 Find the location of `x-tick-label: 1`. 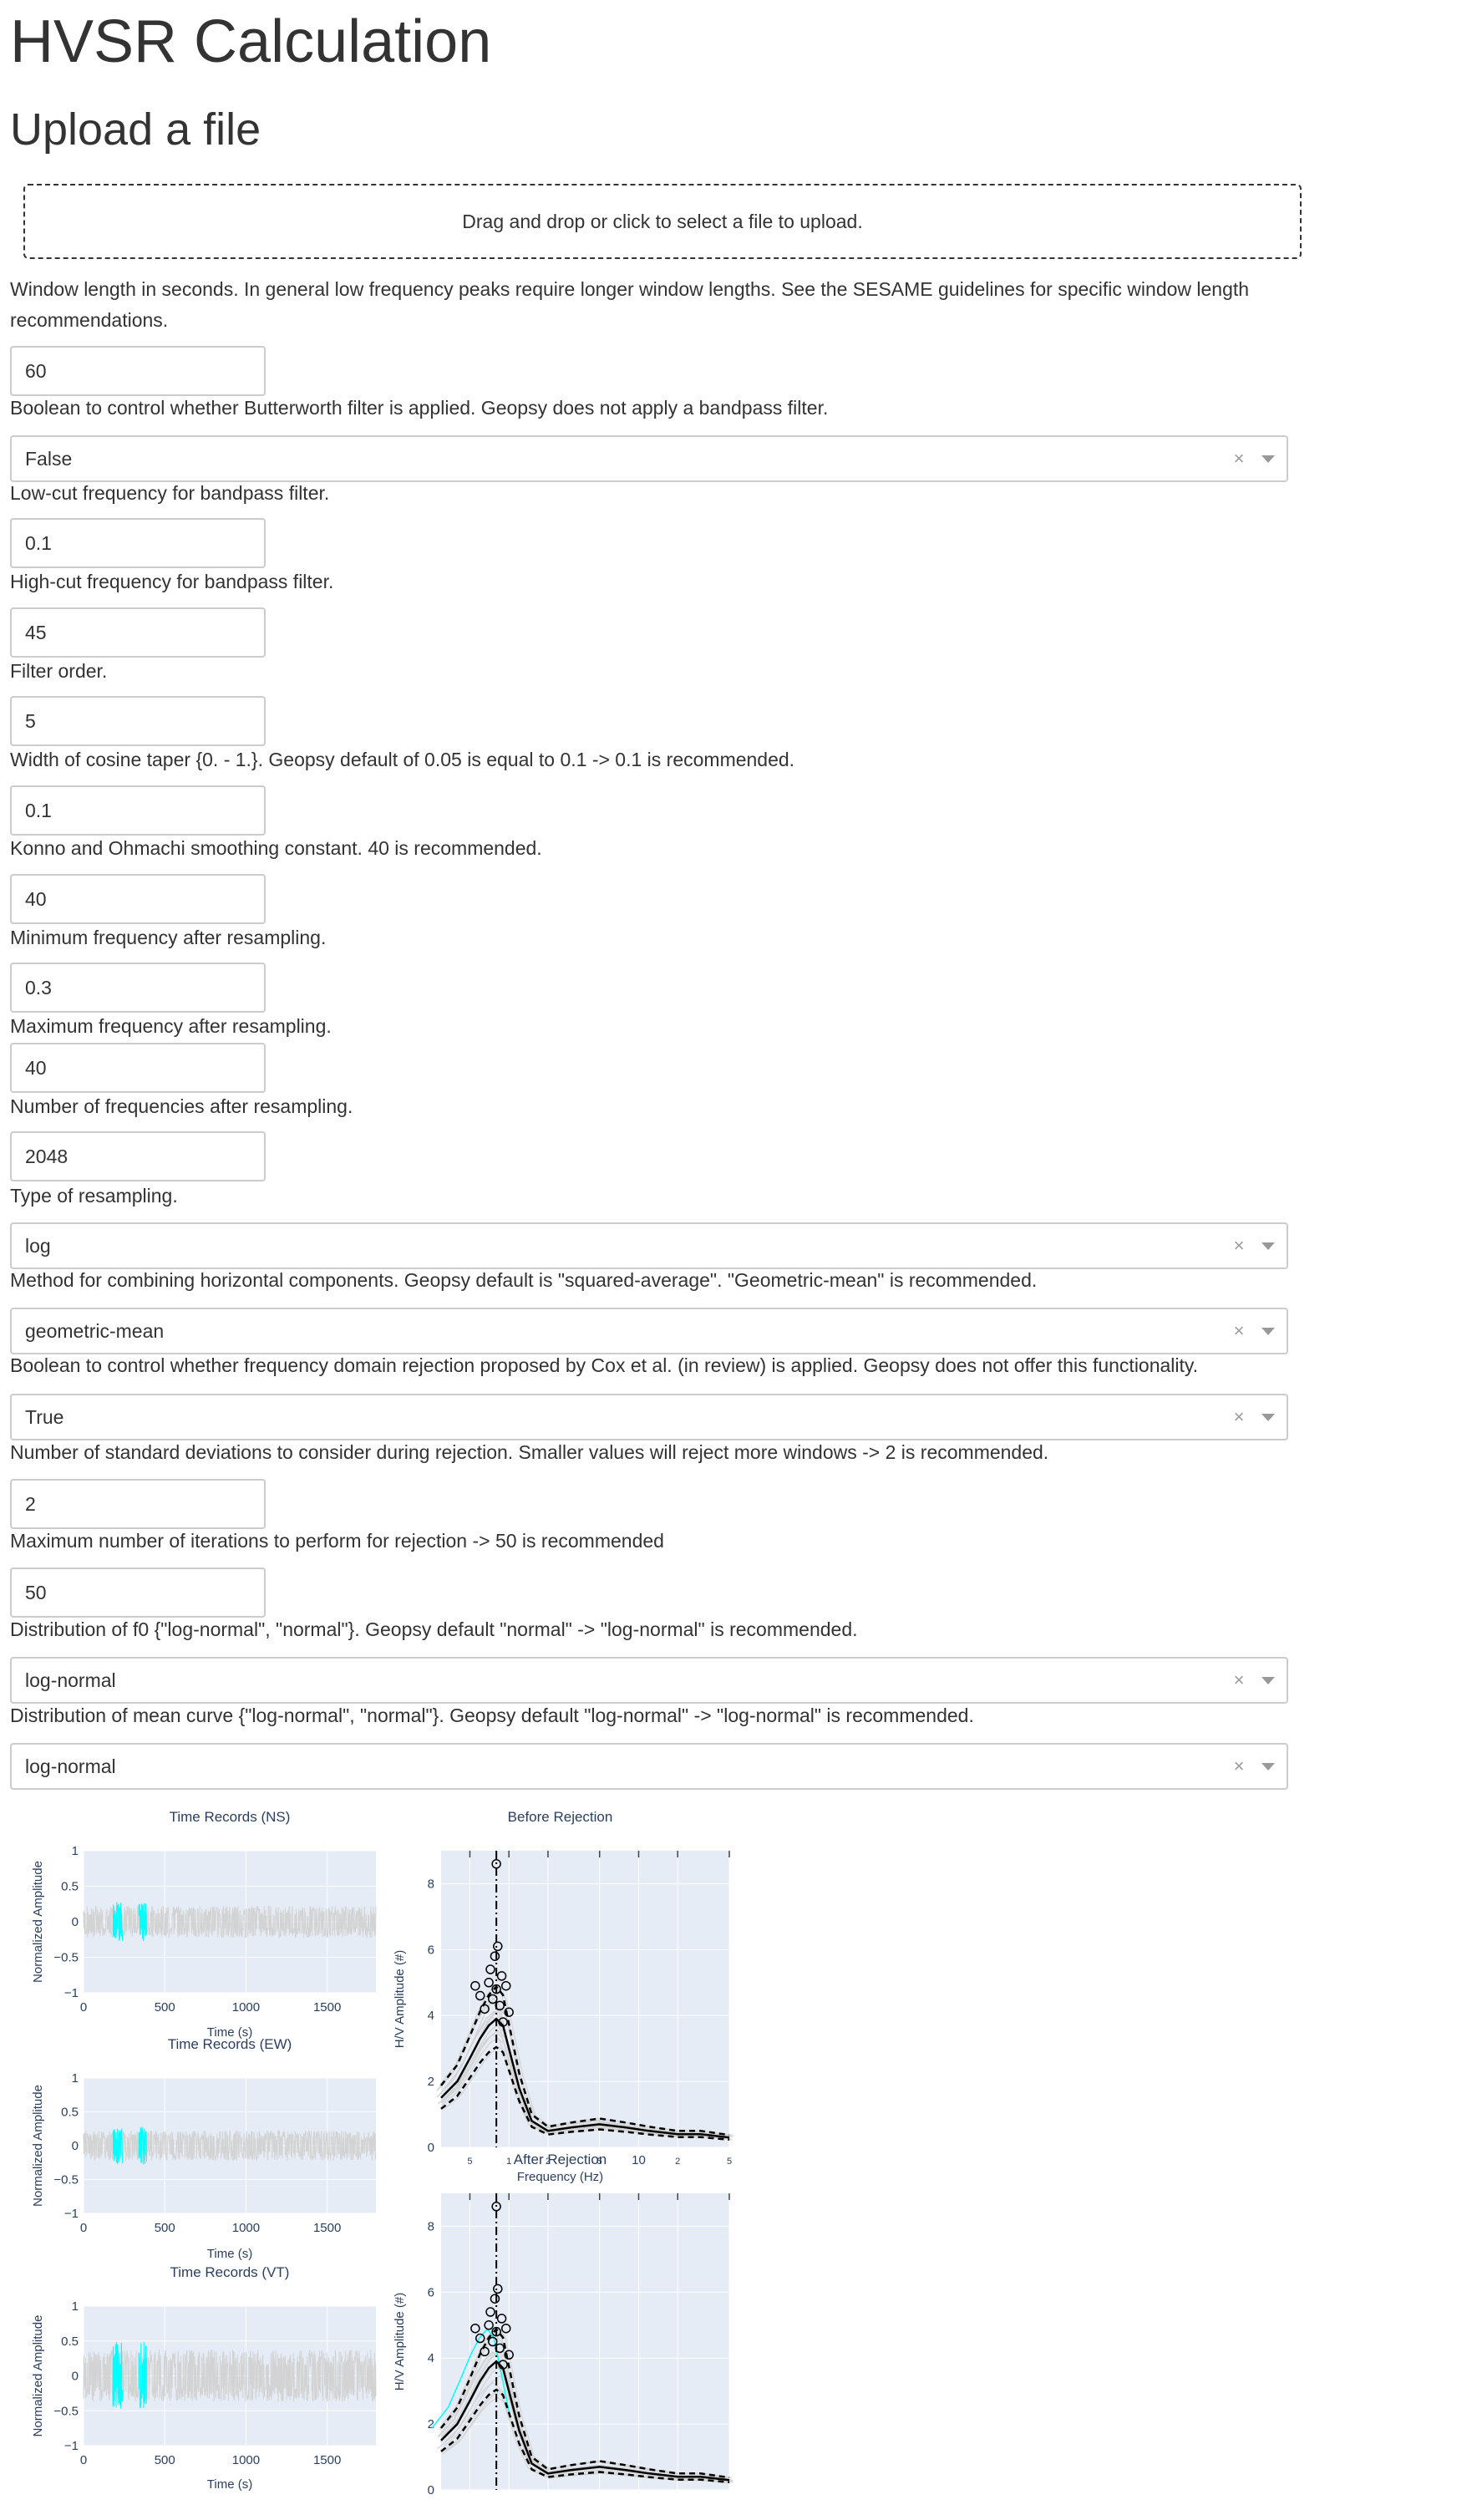

x-tick-label: 1 is located at coordinates (508, 2162).